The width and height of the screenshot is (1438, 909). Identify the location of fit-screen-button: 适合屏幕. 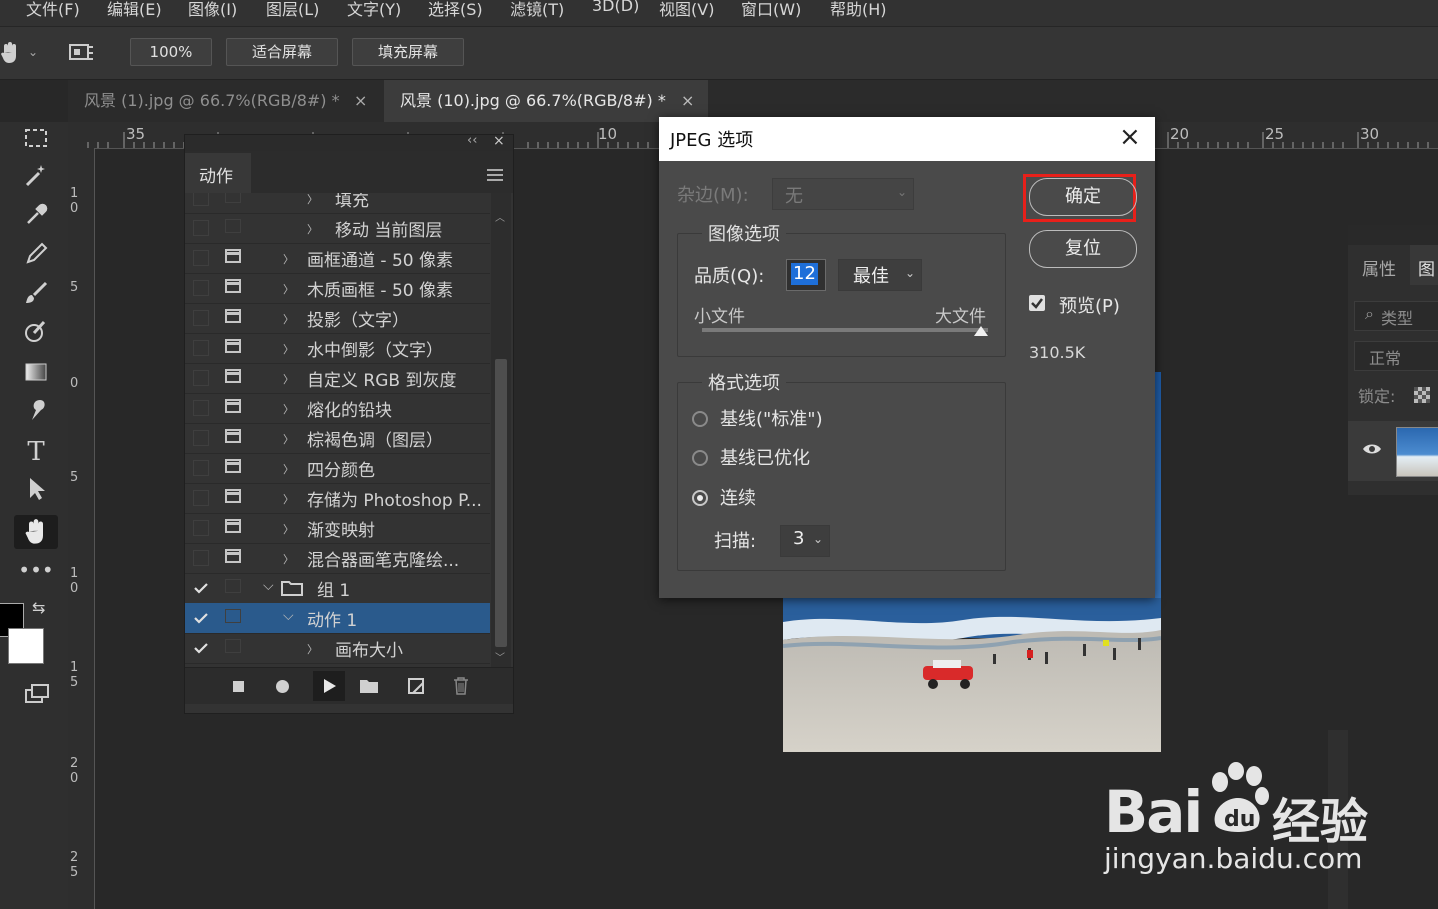
(282, 52).